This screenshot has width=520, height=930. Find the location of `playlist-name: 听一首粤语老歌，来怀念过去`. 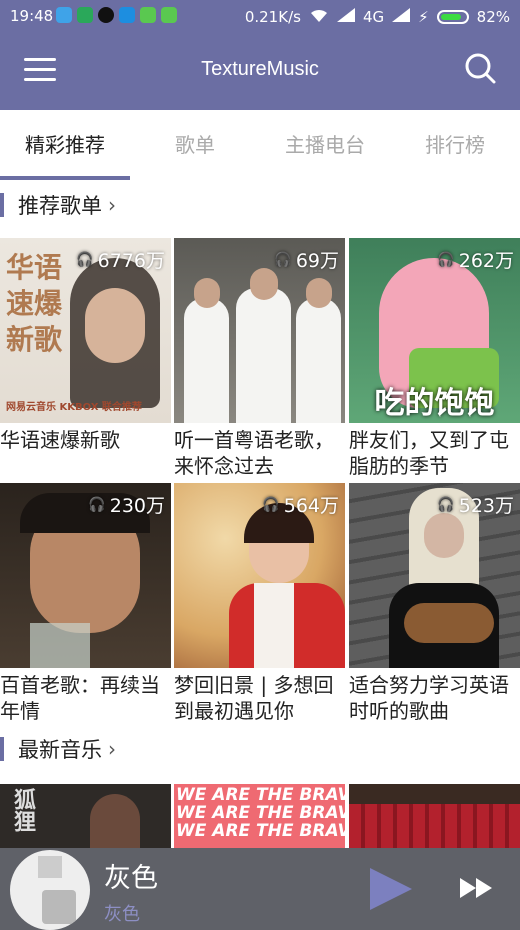

playlist-name: 听一首粤语老歌，来怀念过去 is located at coordinates (254, 453).